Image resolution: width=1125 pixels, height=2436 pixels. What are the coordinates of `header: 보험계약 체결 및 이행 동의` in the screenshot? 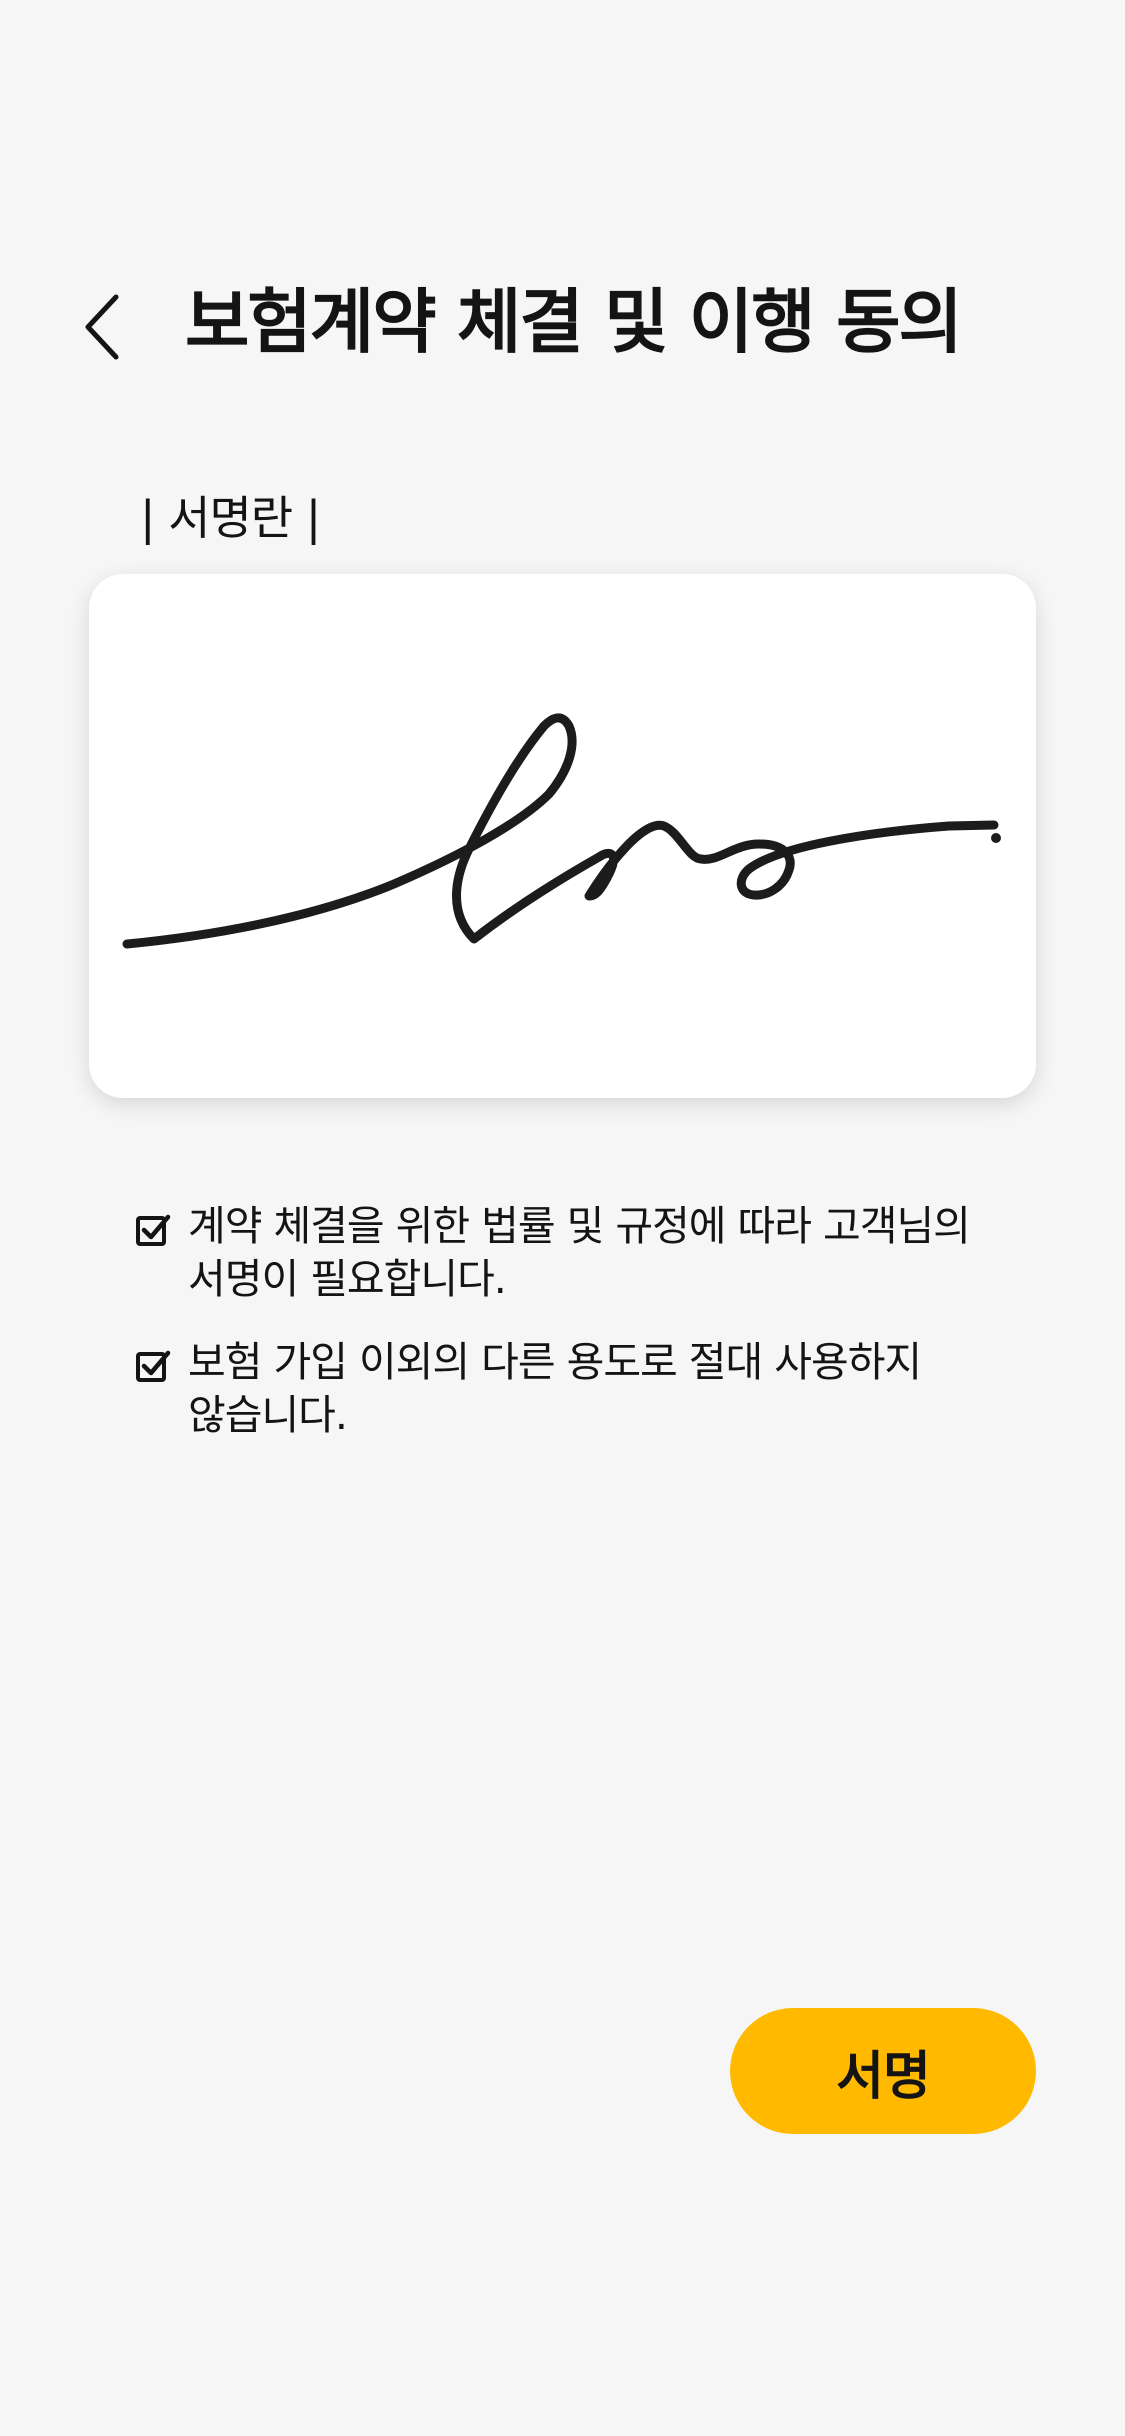 It's located at (562, 325).